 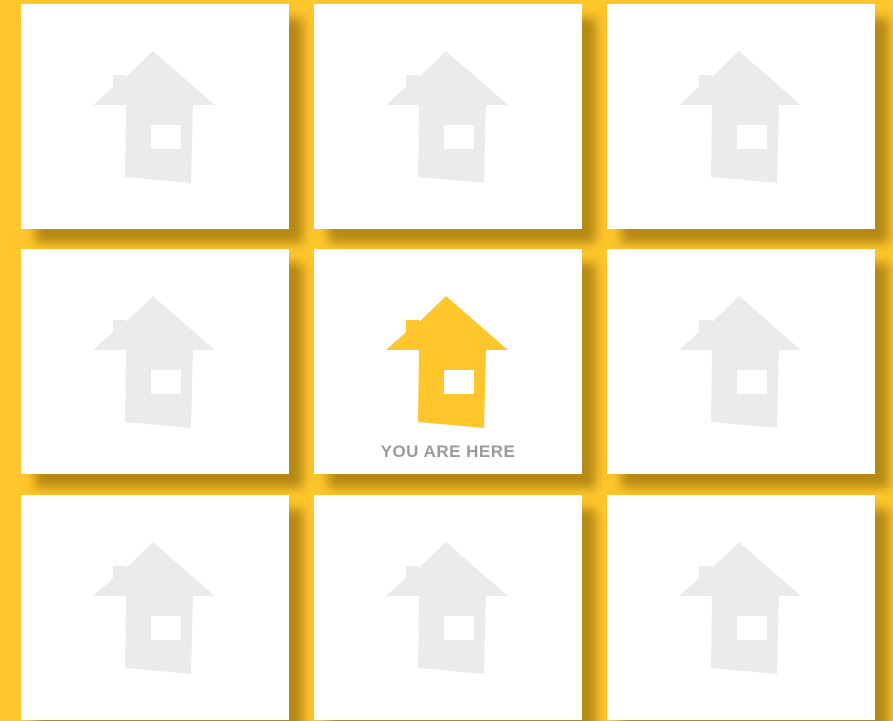 I want to click on tile-r1-c2, so click(x=448, y=116).